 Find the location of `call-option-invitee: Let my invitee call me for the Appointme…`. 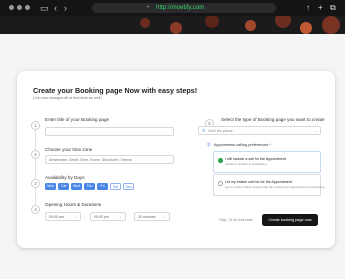

call-option-invitee: Let my invitee call me for the Appointme… is located at coordinates (269, 185).